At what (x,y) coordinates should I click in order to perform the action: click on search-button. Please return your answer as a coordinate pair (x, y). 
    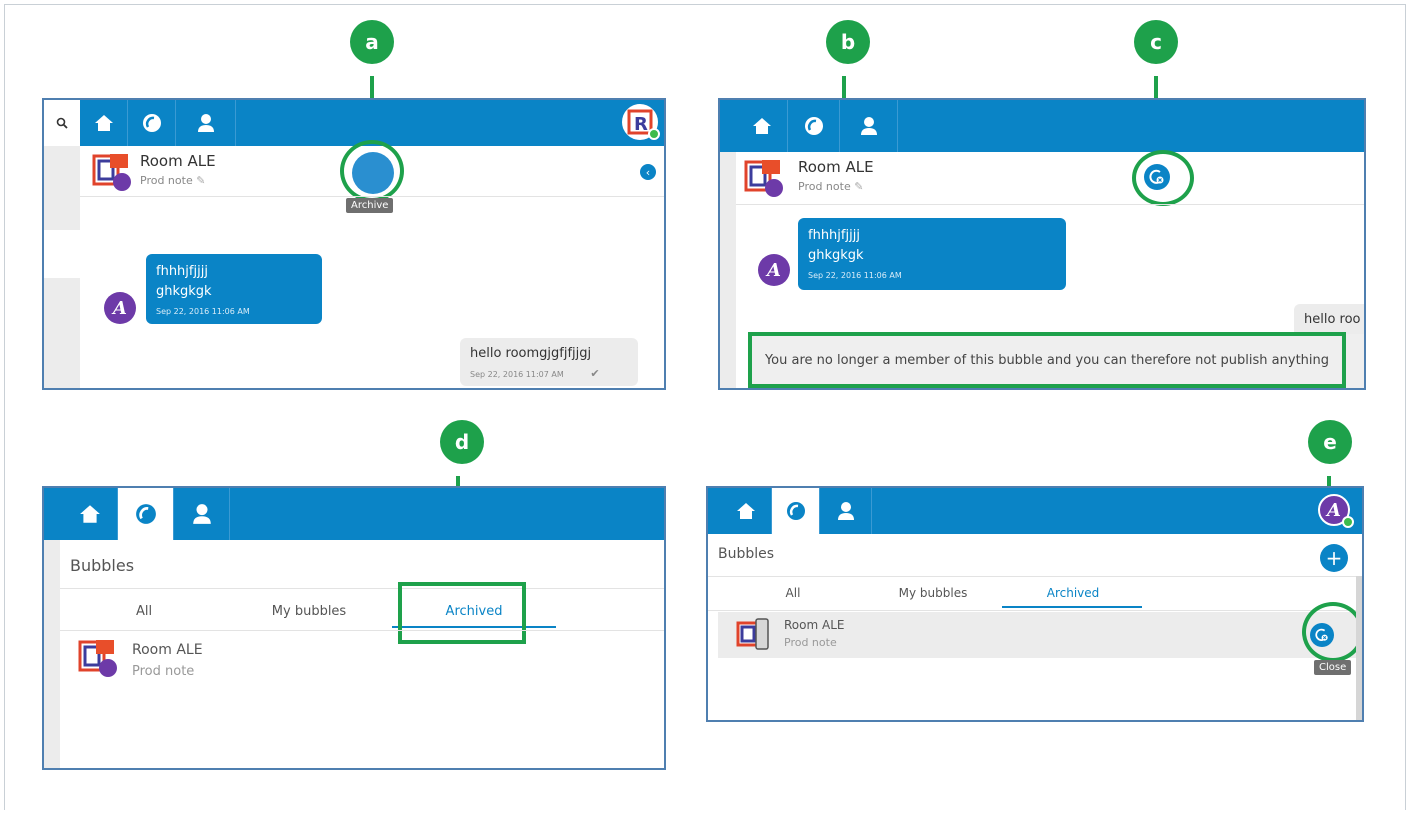
    Looking at the image, I should click on (62, 123).